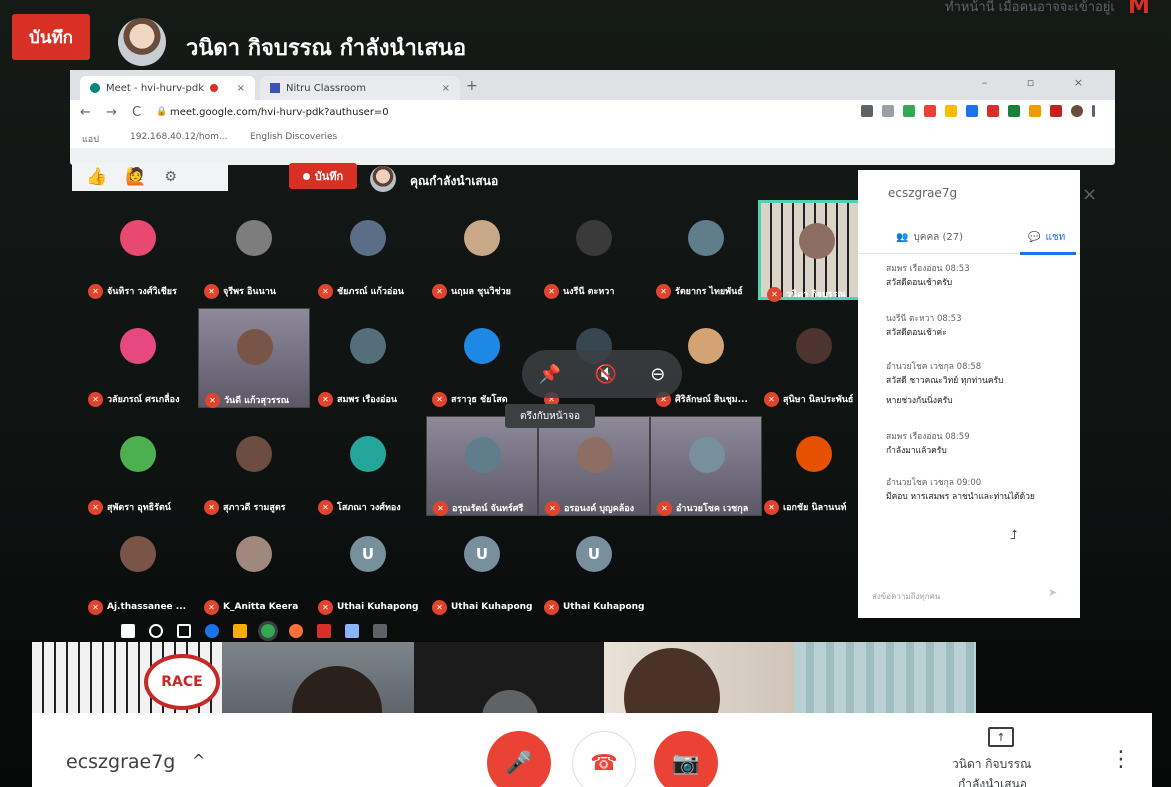 This screenshot has height=787, width=1171. Describe the element at coordinates (138, 466) in the screenshot. I see `participant-tile: ✕ สุพัตรา อุทธิรัตน์` at that location.